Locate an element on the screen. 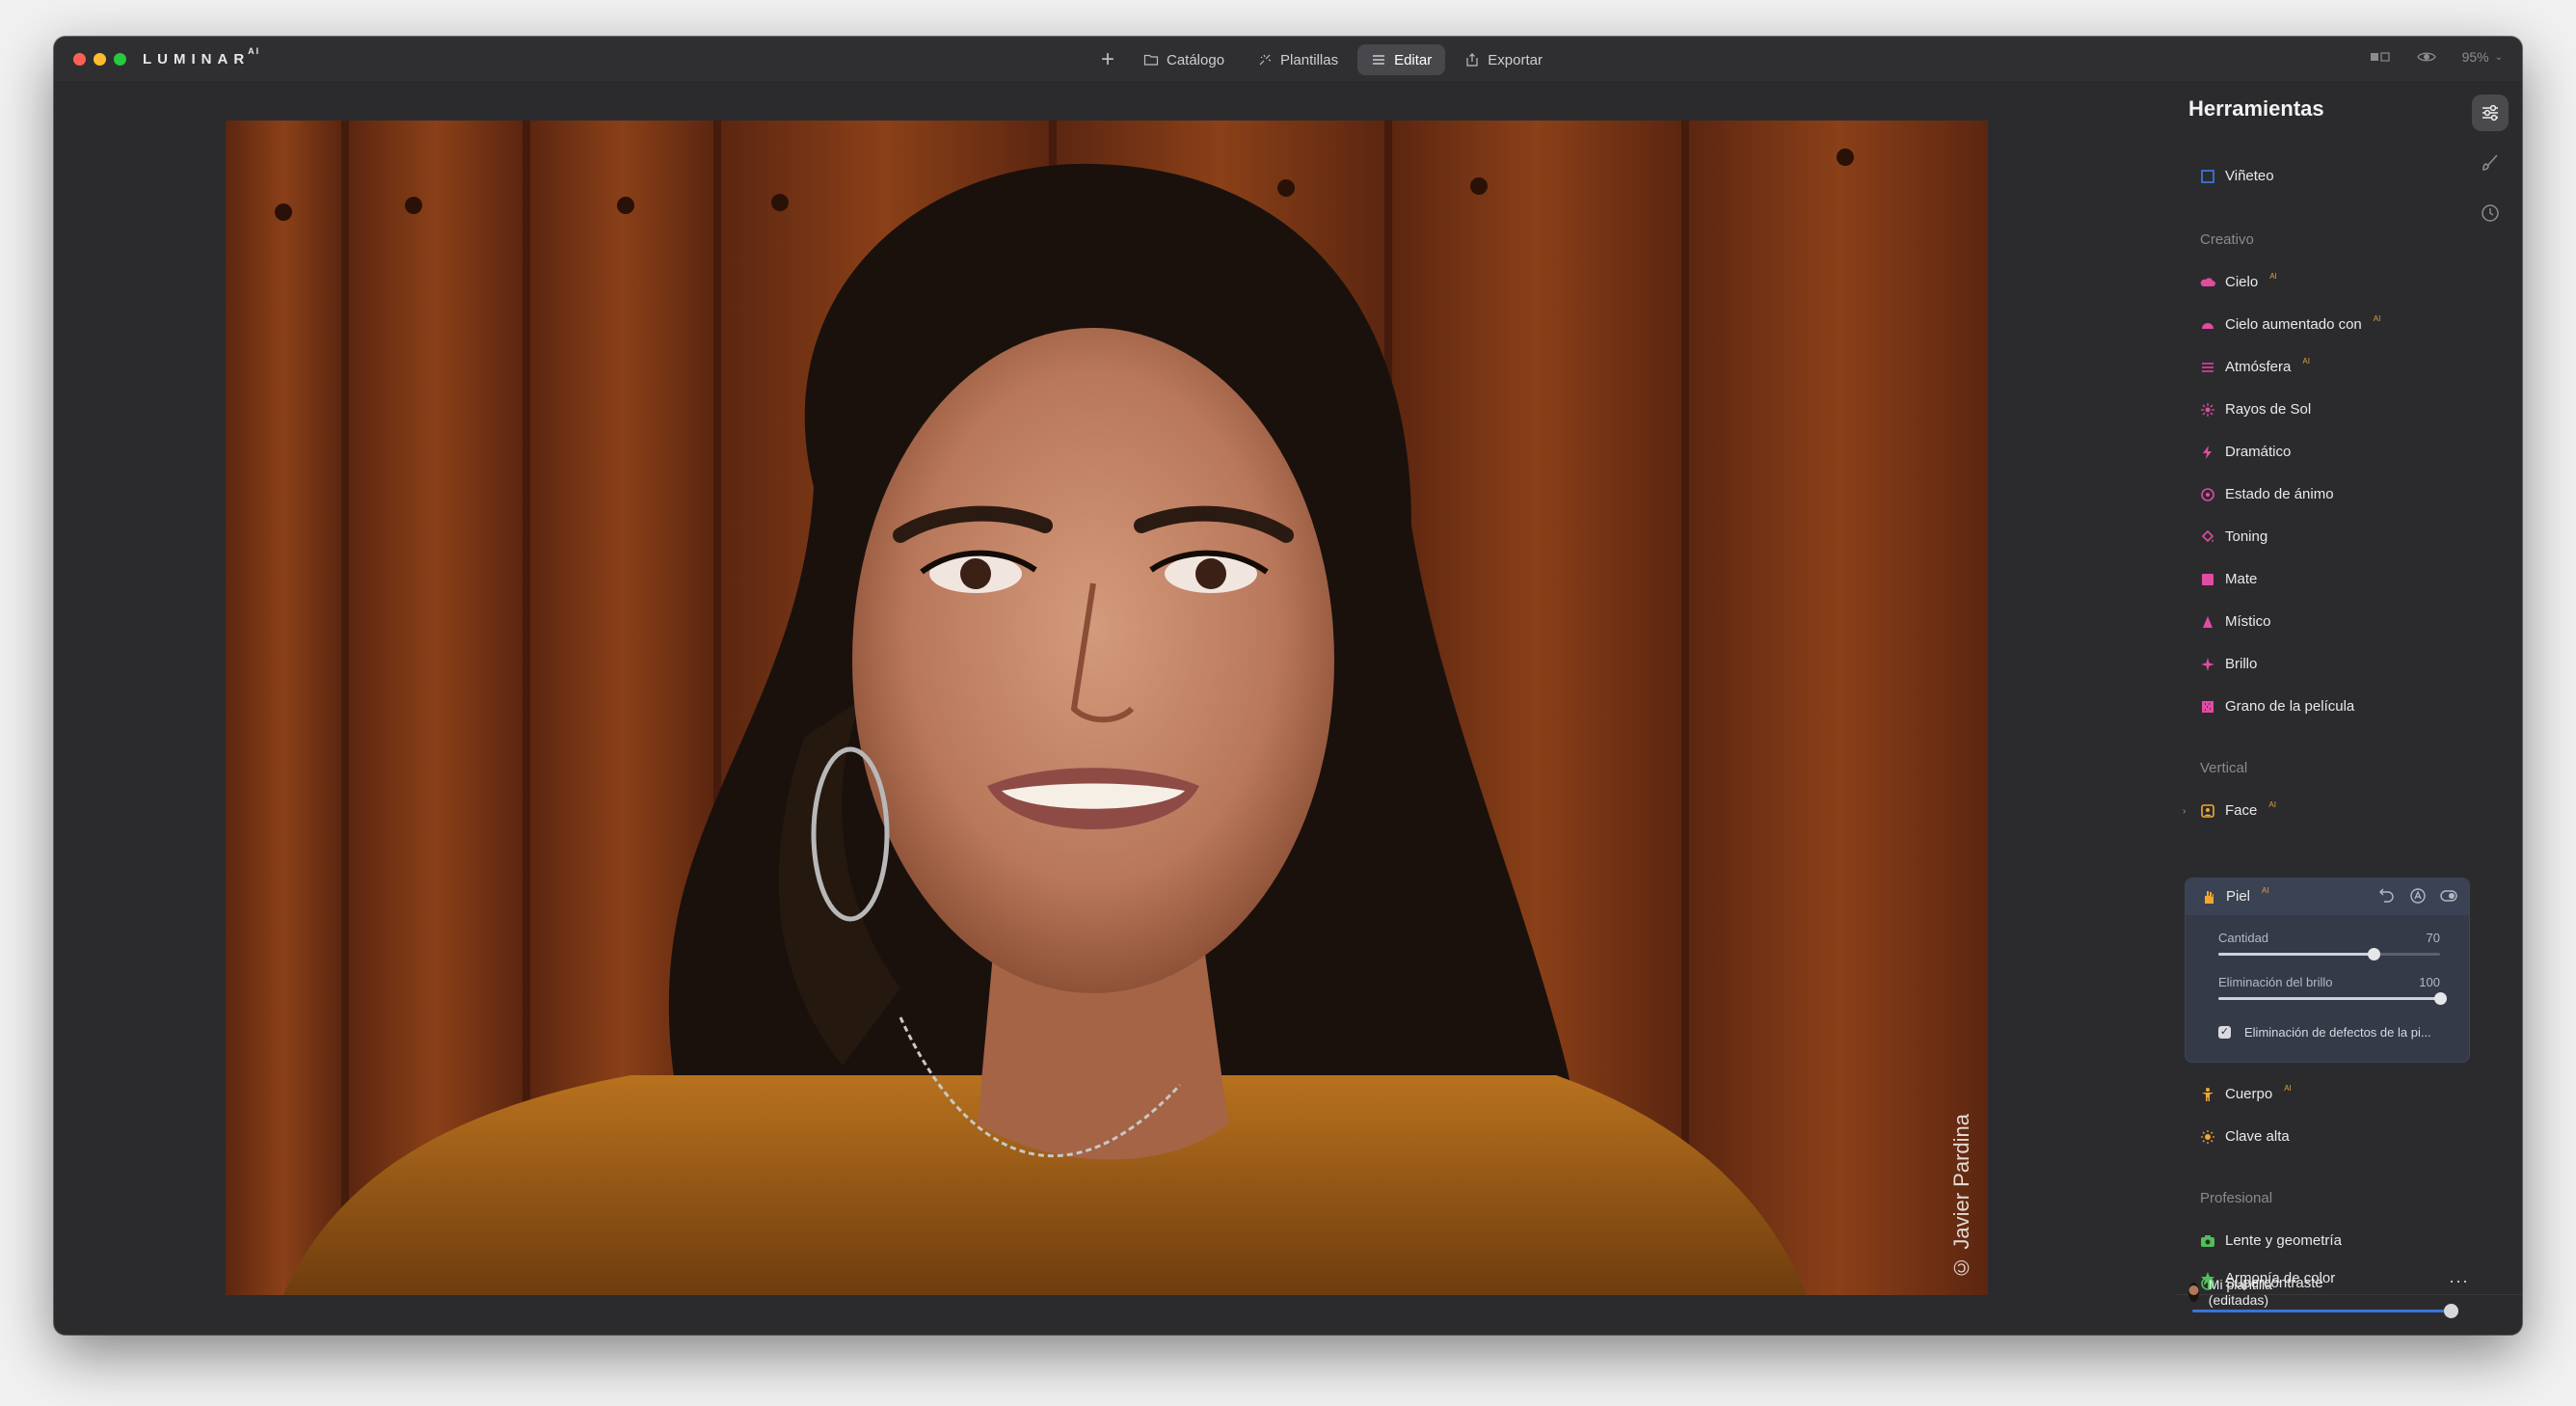  panel-title: Herramientas is located at coordinates (2256, 108).